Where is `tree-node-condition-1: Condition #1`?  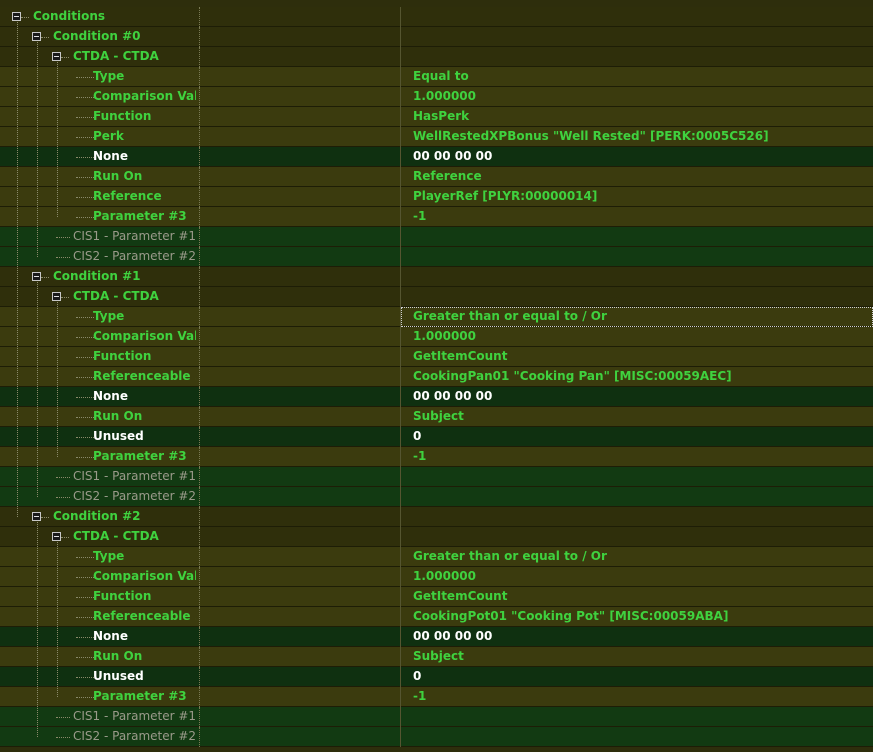 tree-node-condition-1: Condition #1 is located at coordinates (436, 277).